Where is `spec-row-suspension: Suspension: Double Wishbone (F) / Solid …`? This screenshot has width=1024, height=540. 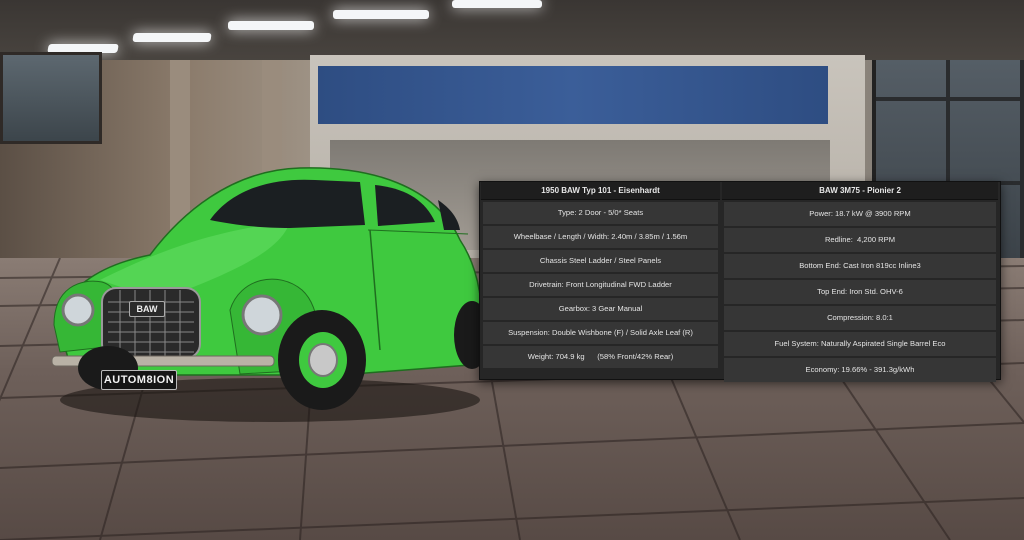 spec-row-suspension: Suspension: Double Wishbone (F) / Solid … is located at coordinates (600, 333).